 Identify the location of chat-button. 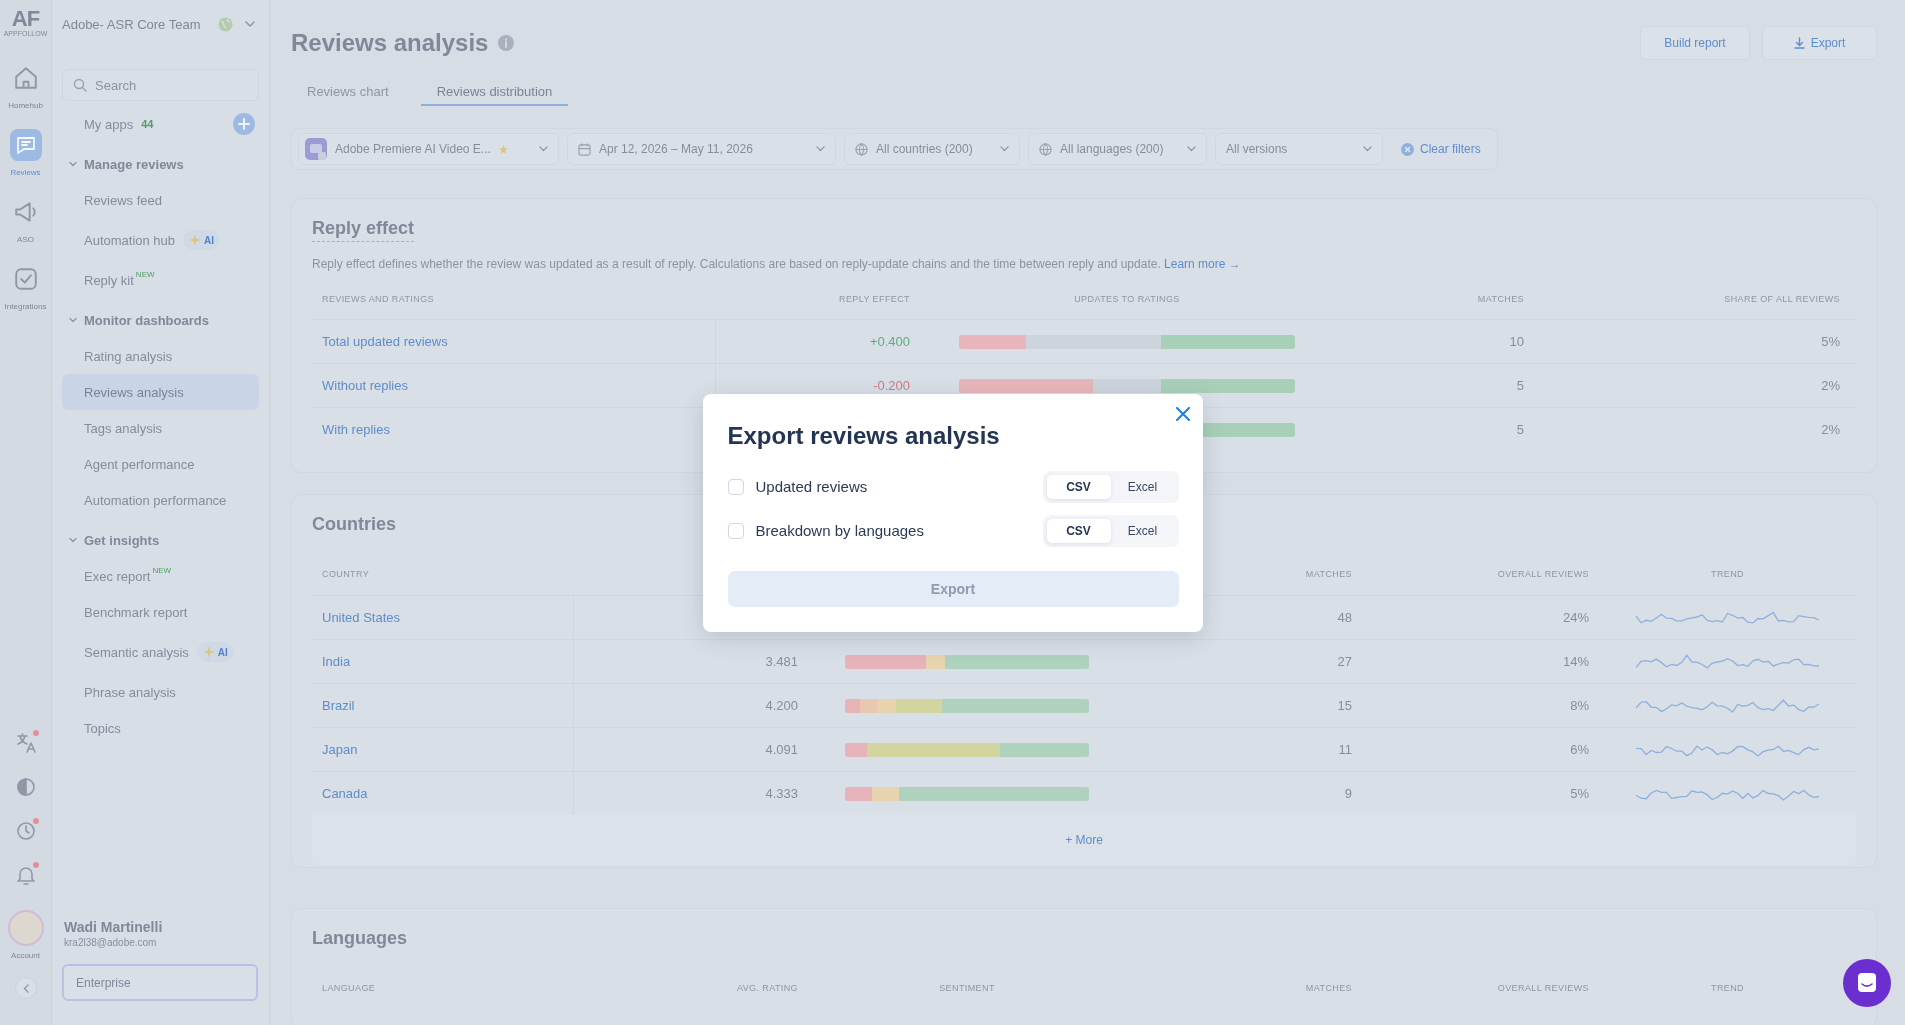
(1867, 983).